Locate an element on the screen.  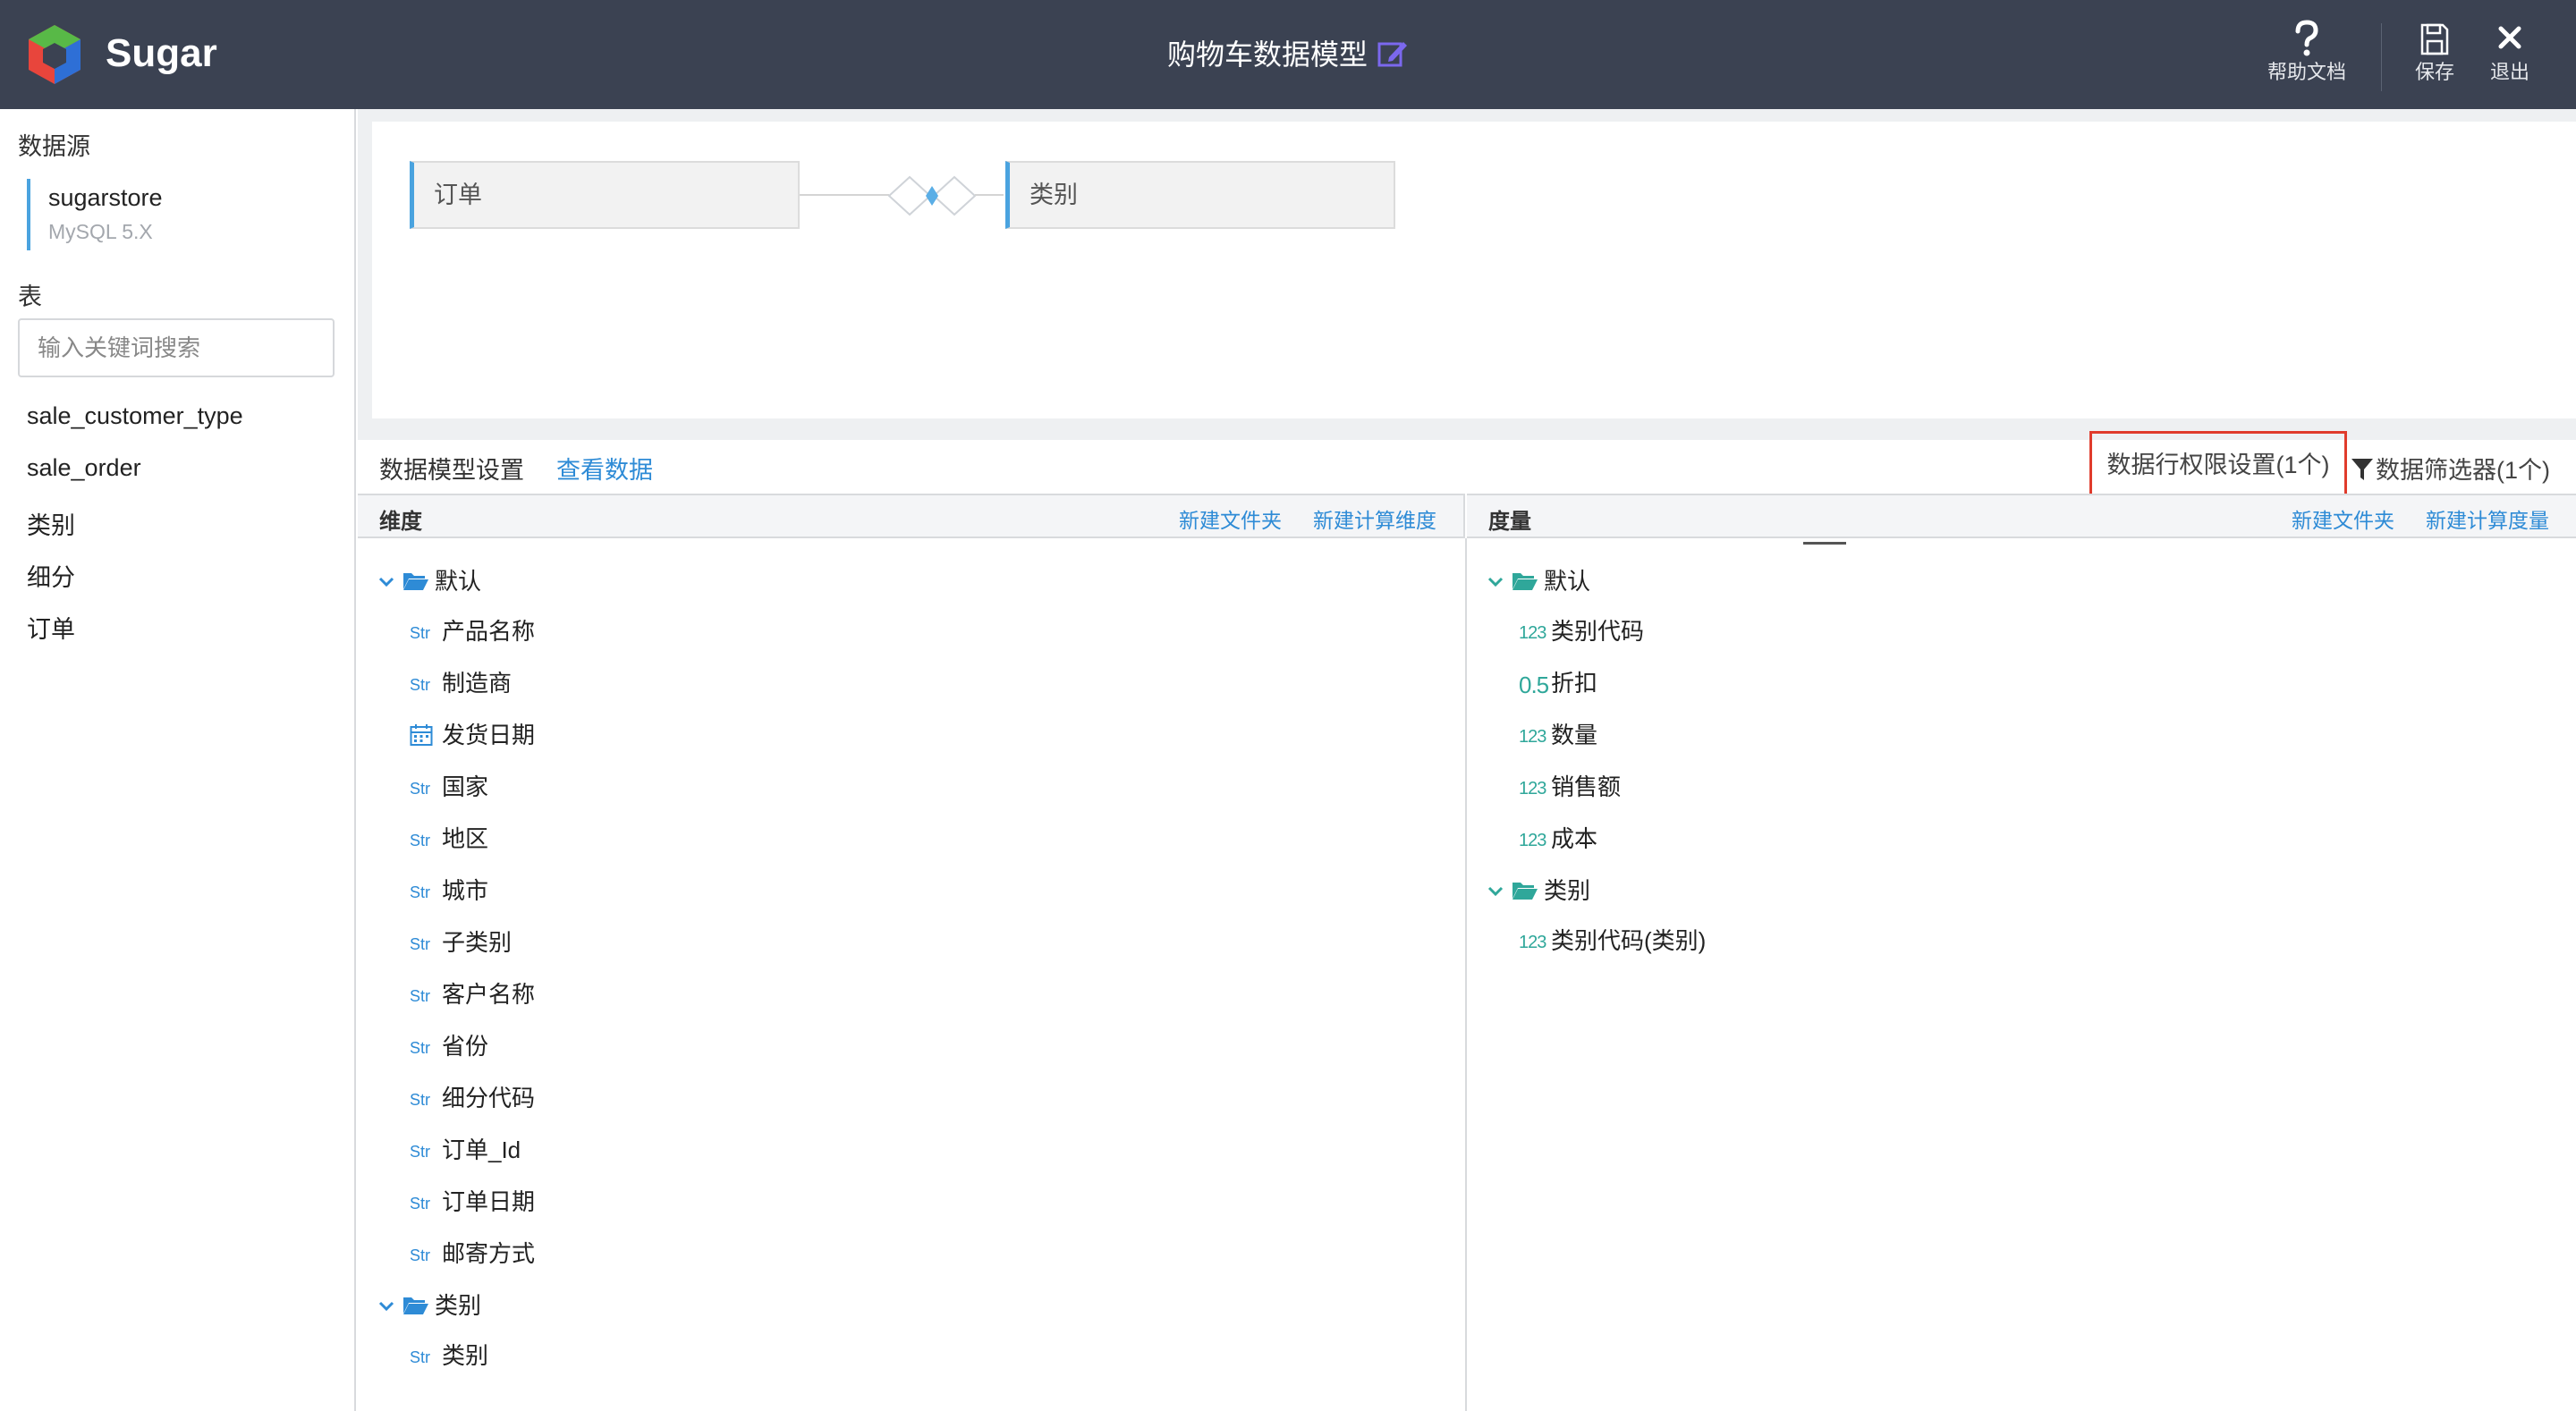
node-category: 类别 is located at coordinates (1200, 195).